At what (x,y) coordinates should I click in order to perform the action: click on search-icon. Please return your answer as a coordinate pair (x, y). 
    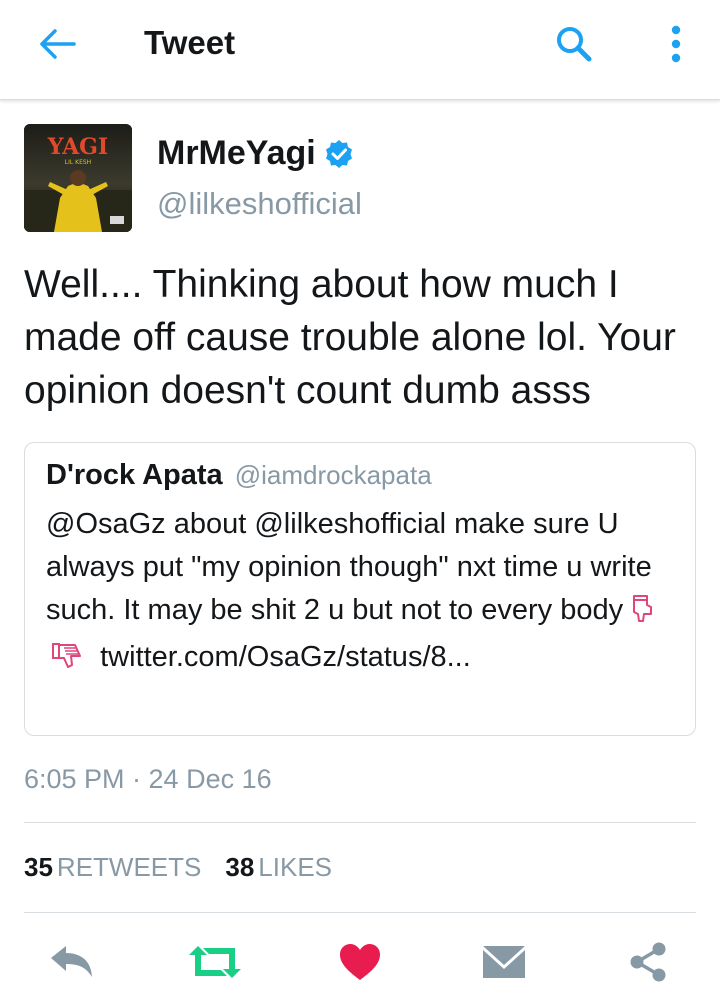
    Looking at the image, I should click on (574, 44).